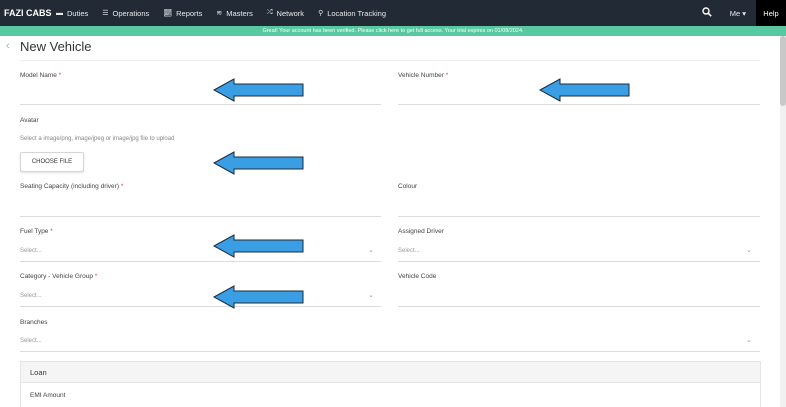 Image resolution: width=786 pixels, height=407 pixels. I want to click on emi-amount-label: EMI Amount, so click(48, 395).